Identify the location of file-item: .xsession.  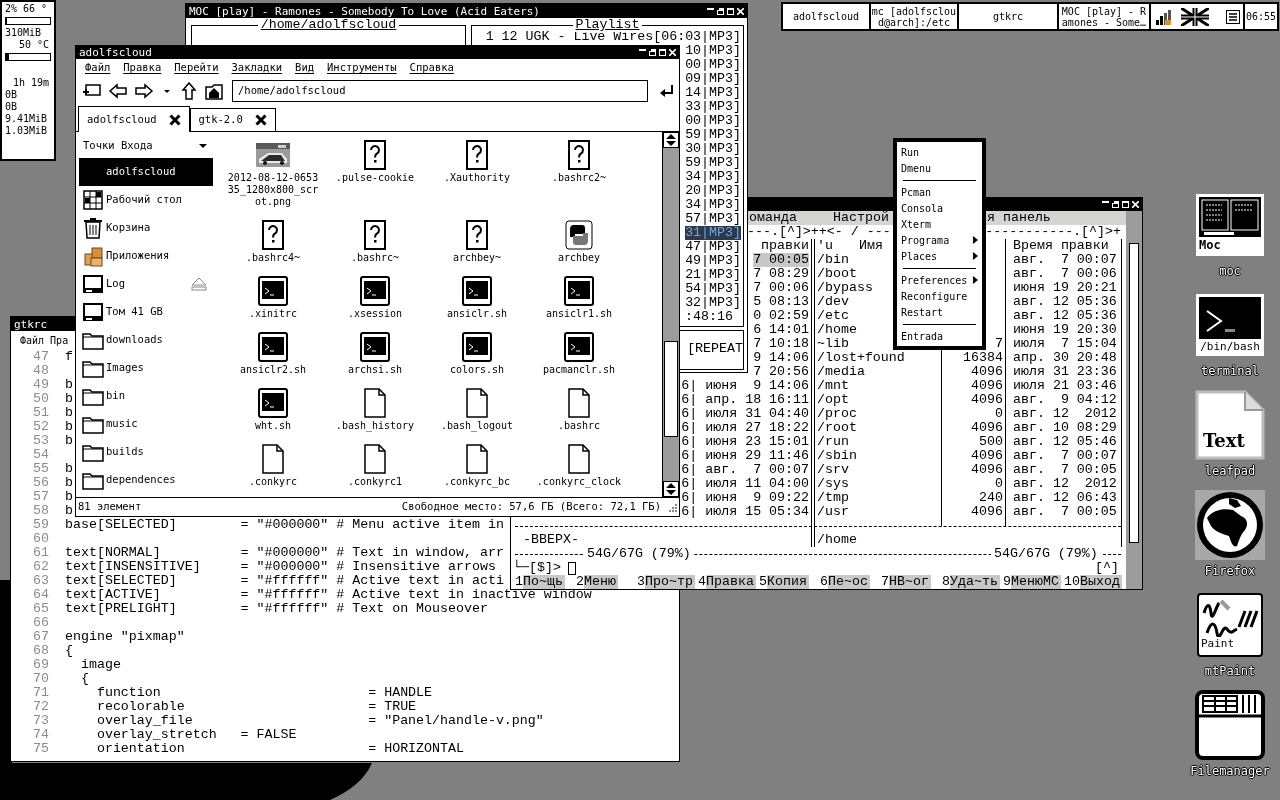
(375, 304).